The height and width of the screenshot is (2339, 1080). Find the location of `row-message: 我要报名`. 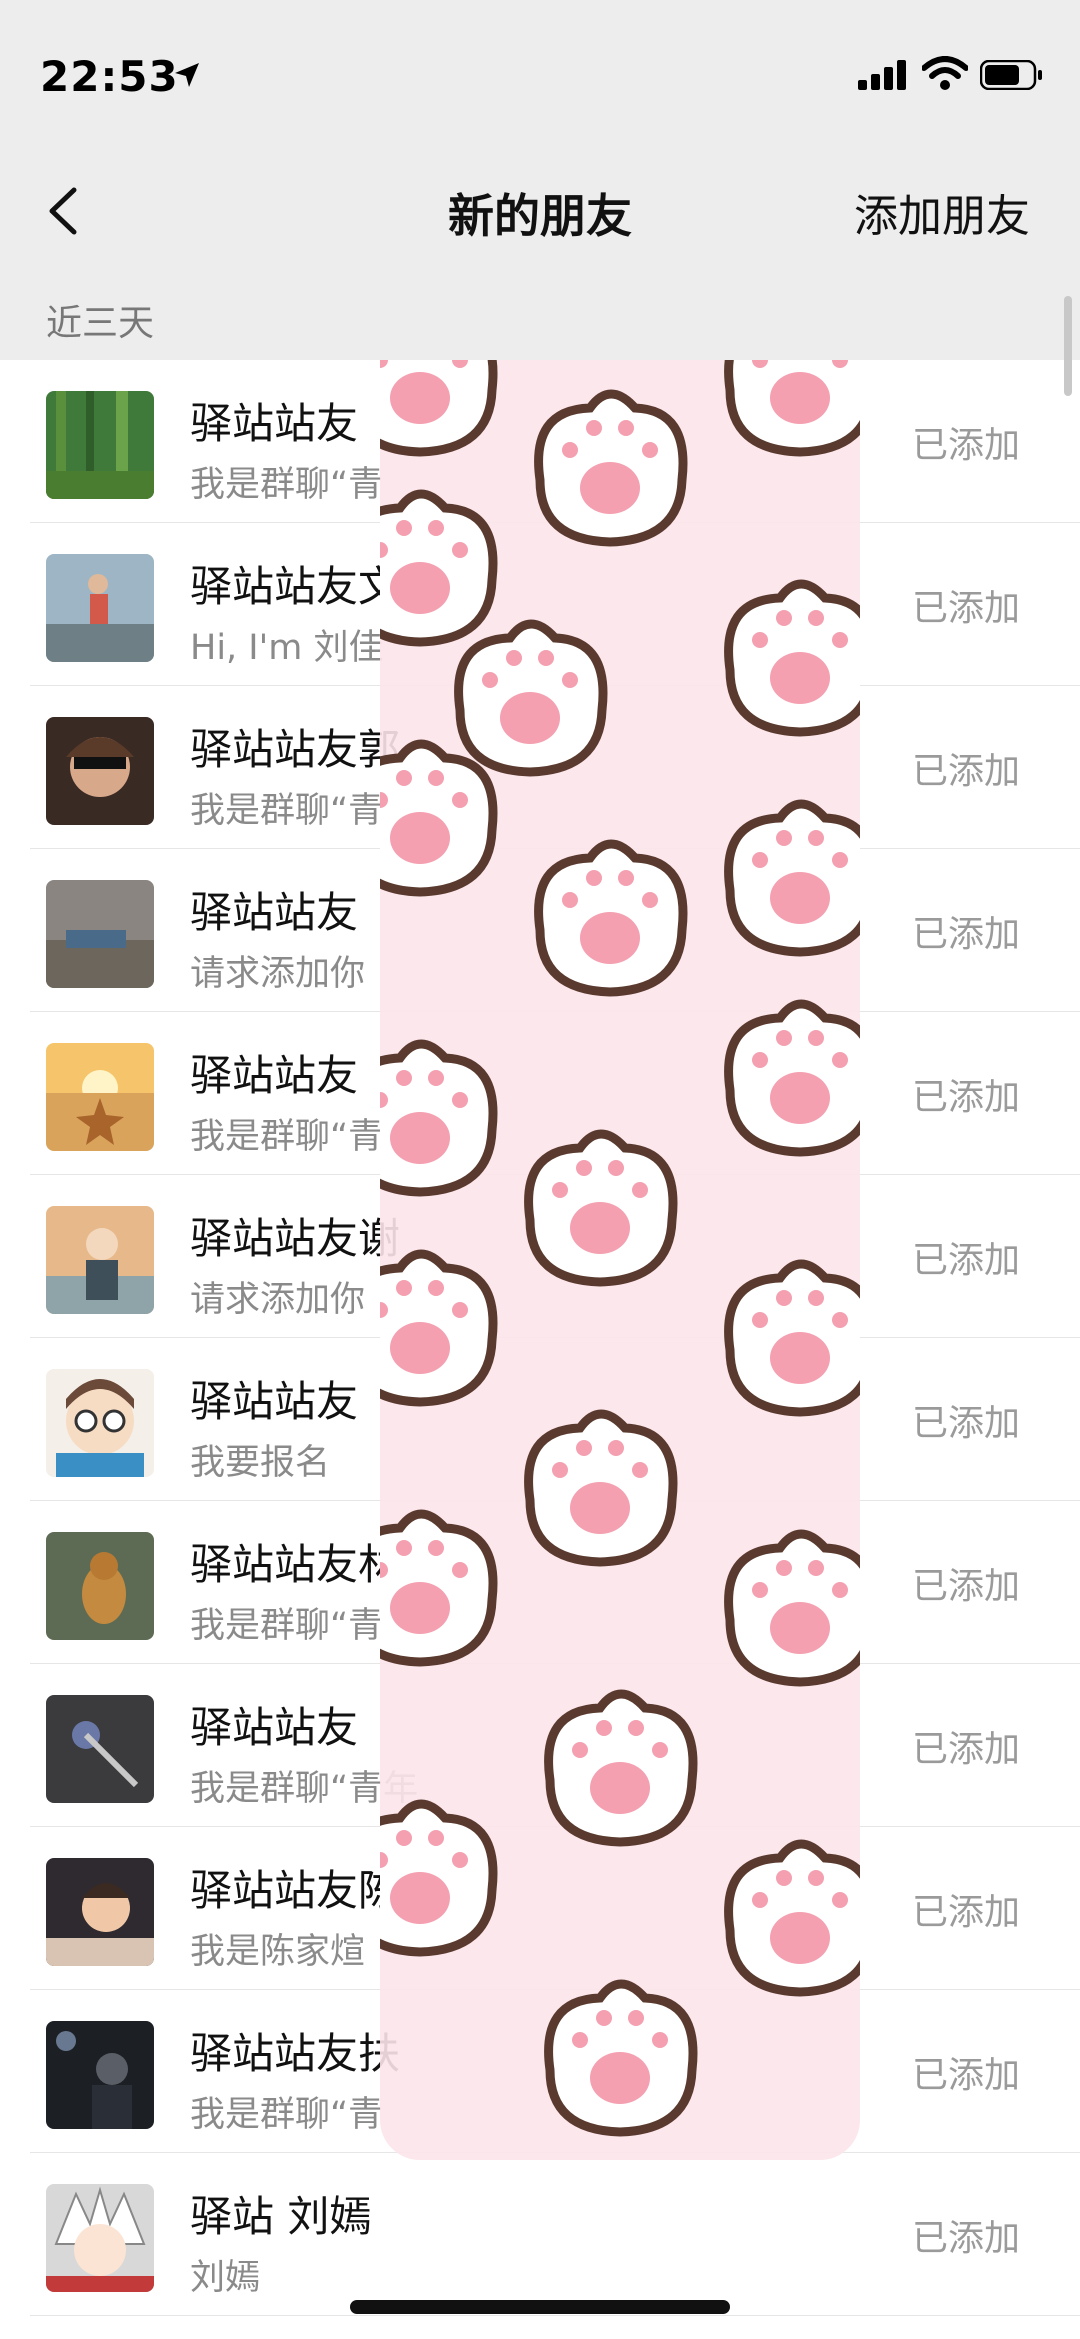

row-message: 我要报名 is located at coordinates (260, 1463).